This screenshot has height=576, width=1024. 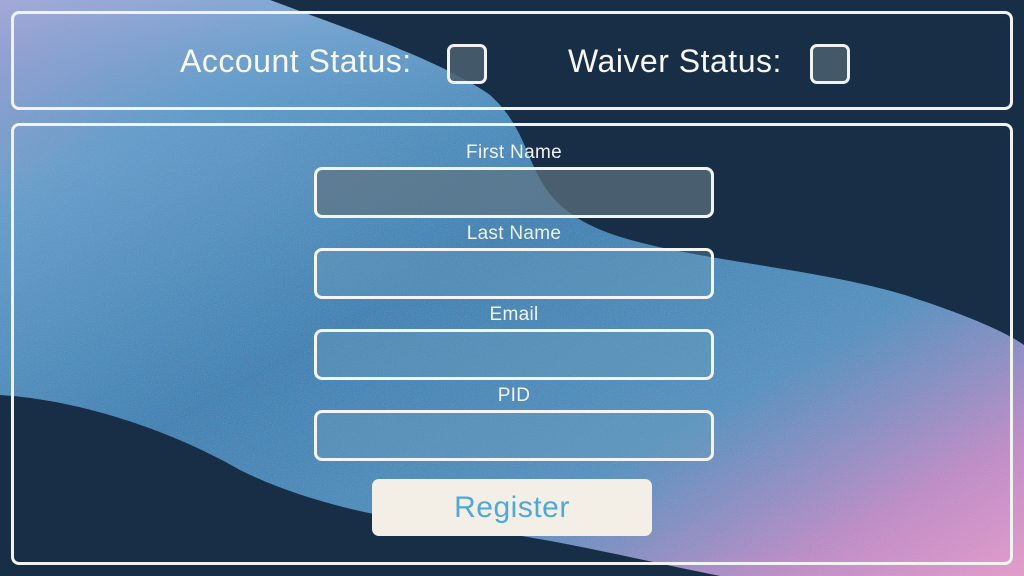 I want to click on last-name-input, so click(x=514, y=273).